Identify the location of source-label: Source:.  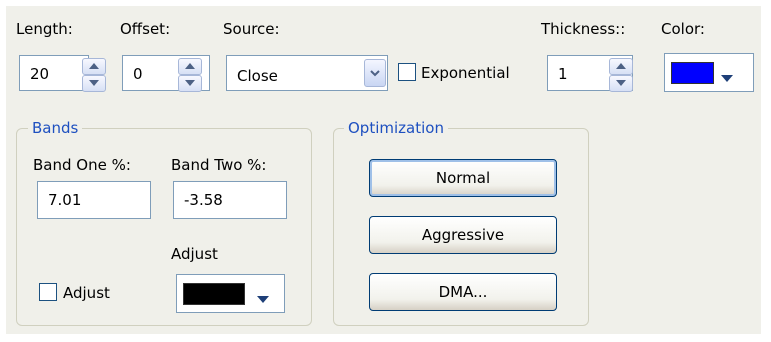
(251, 29).